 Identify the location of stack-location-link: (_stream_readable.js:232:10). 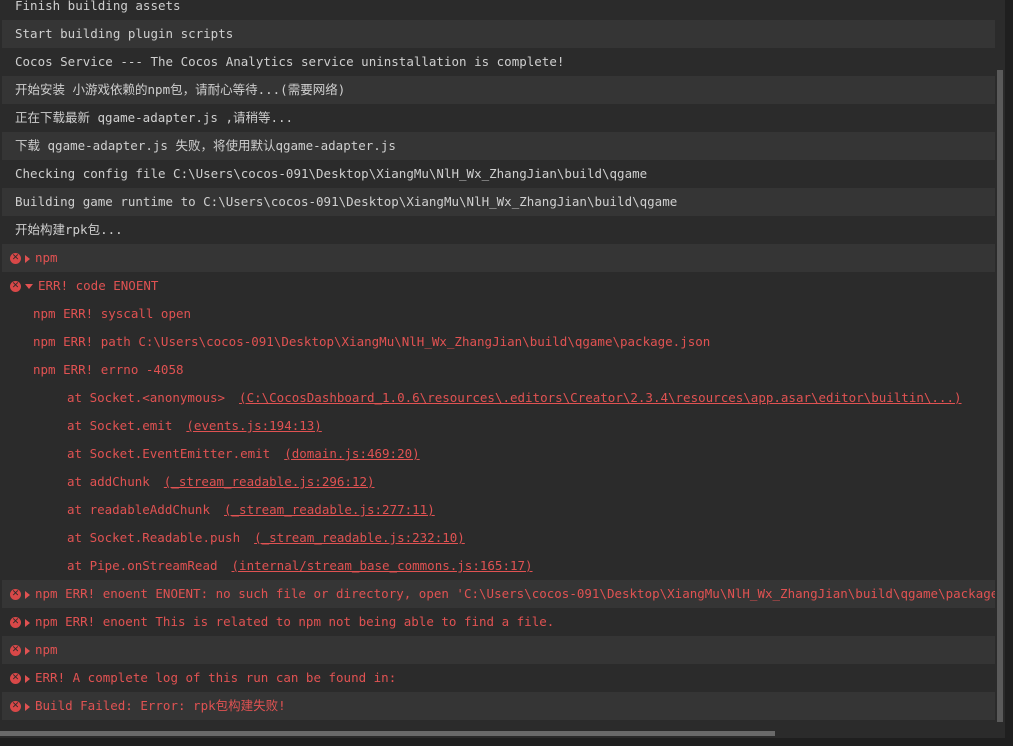
(359, 537).